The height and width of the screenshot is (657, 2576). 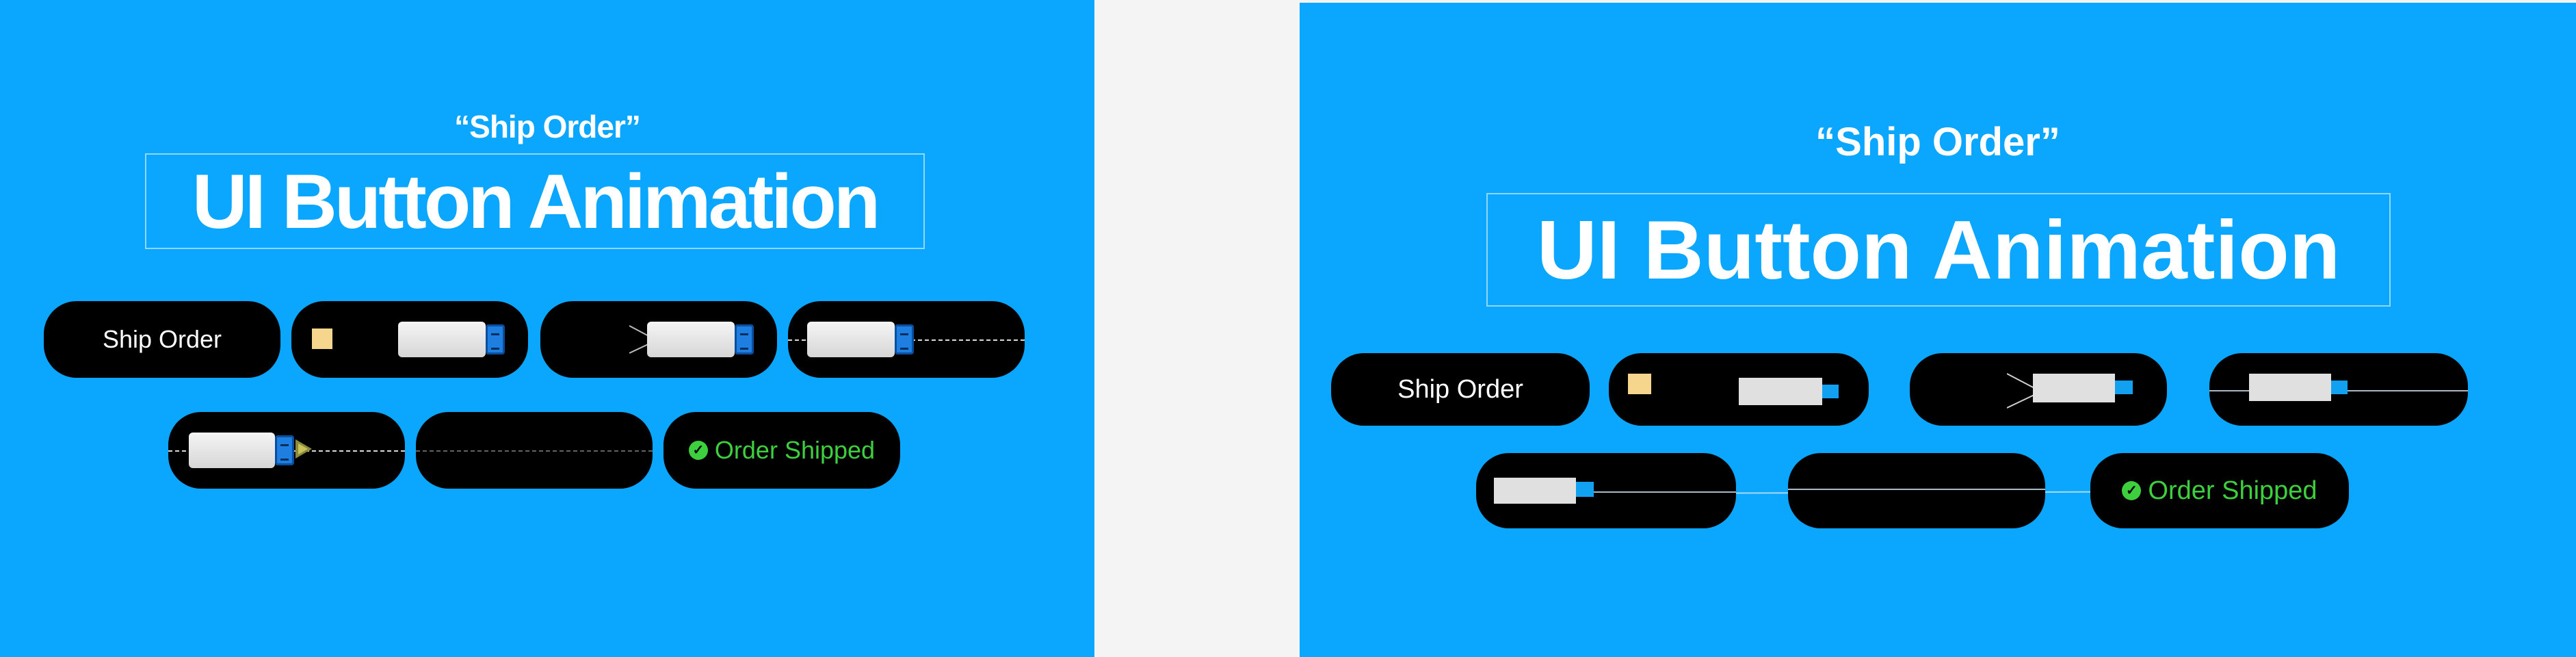 I want to click on exhaust-flame-icon, so click(x=303, y=449).